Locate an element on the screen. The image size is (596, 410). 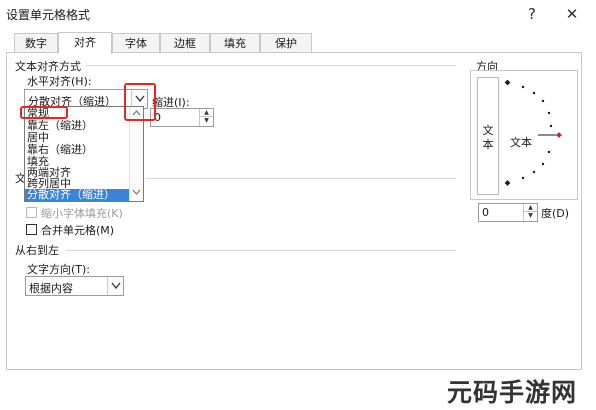
dropdown-scrollbar is located at coordinates (136, 154).